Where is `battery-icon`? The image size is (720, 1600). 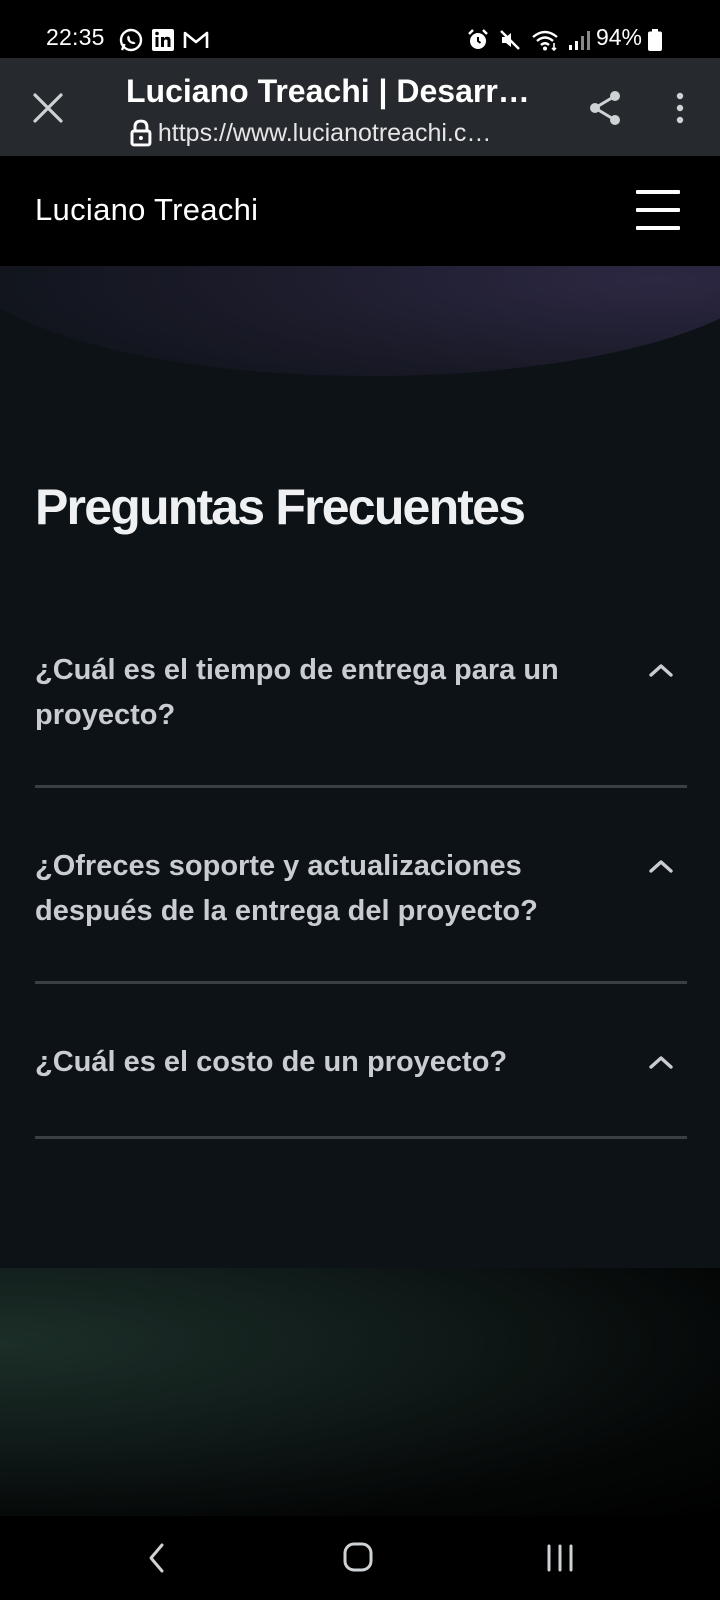
battery-icon is located at coordinates (655, 40).